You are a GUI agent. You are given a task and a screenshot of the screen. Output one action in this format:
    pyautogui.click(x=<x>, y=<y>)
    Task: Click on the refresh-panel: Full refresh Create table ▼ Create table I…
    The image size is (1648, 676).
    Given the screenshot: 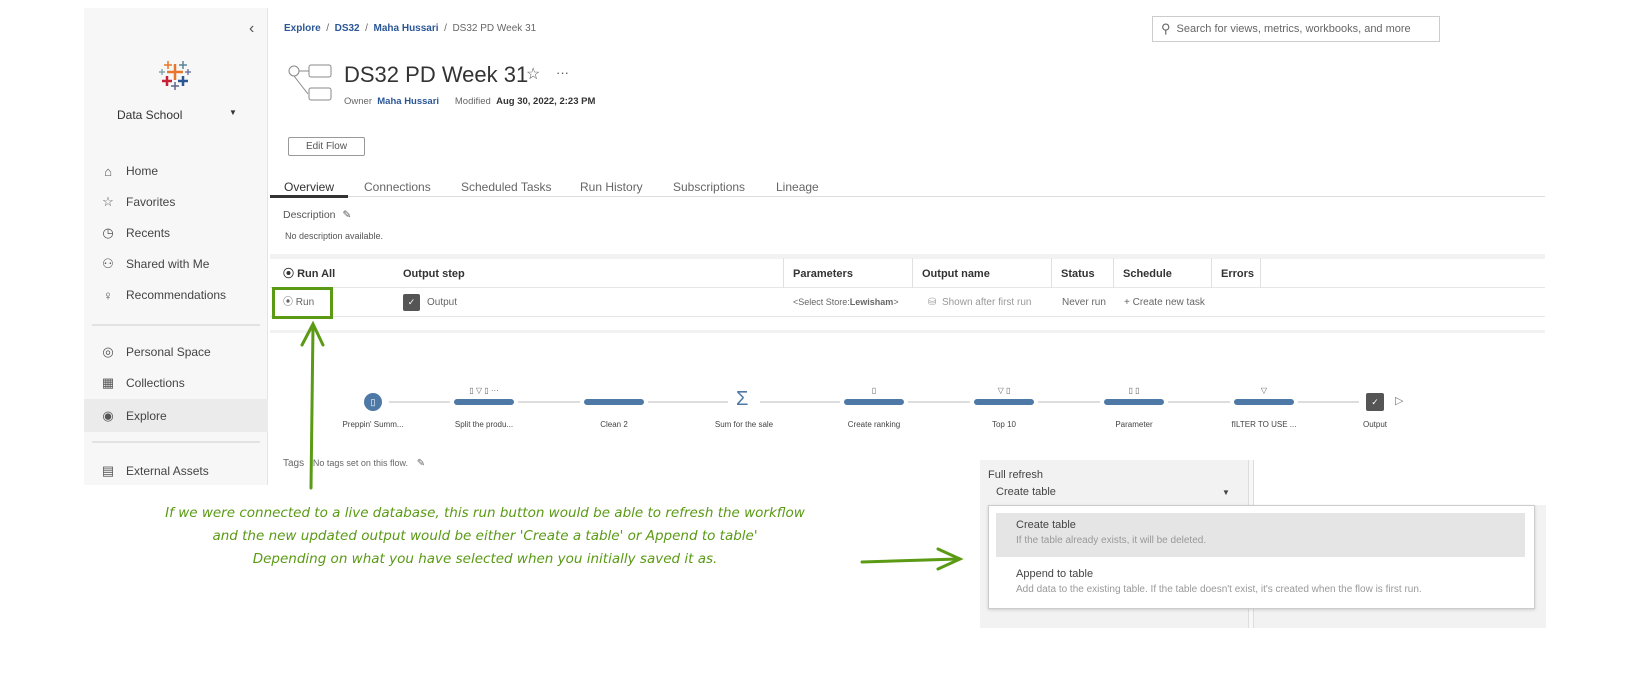 What is the action you would take?
    pyautogui.click(x=1263, y=544)
    